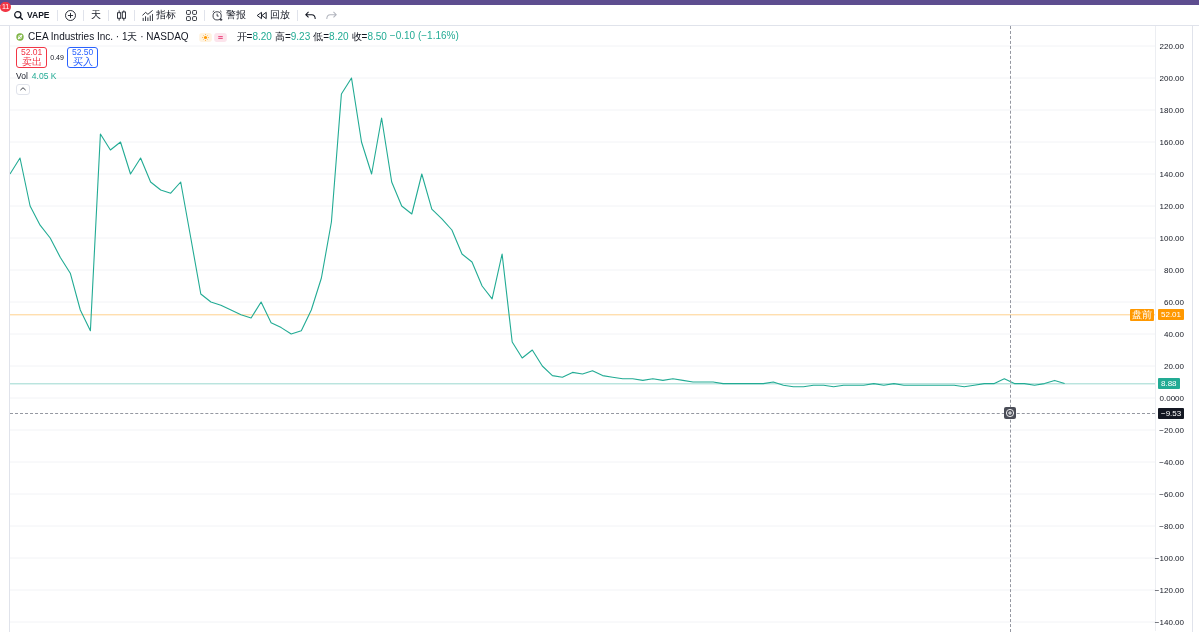  Describe the element at coordinates (82, 57) in the screenshot. I see `buy-button: 52.50 买入` at that location.